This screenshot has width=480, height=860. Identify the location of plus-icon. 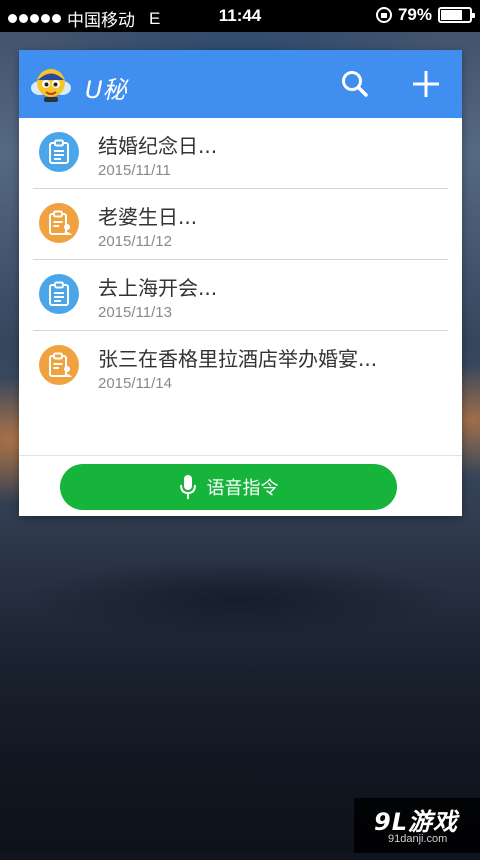
(426, 84).